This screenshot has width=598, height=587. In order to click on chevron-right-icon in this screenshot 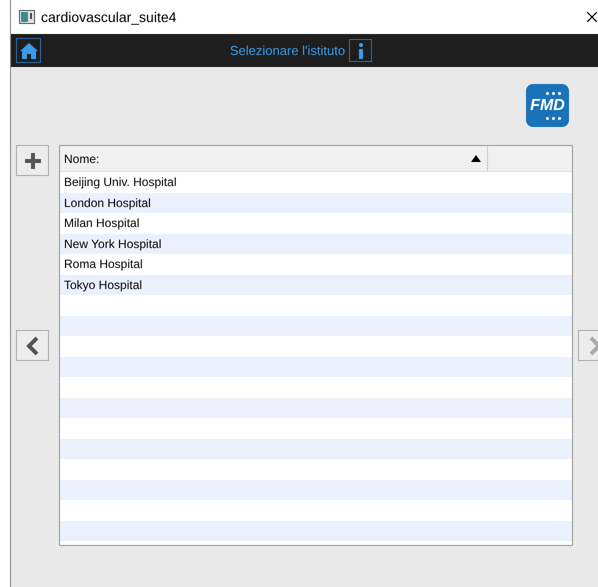, I will do `click(593, 346)`.